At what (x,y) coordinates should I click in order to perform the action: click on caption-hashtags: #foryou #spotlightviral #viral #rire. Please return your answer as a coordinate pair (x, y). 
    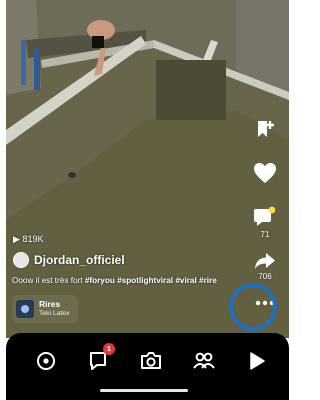
    Looking at the image, I should click on (151, 280).